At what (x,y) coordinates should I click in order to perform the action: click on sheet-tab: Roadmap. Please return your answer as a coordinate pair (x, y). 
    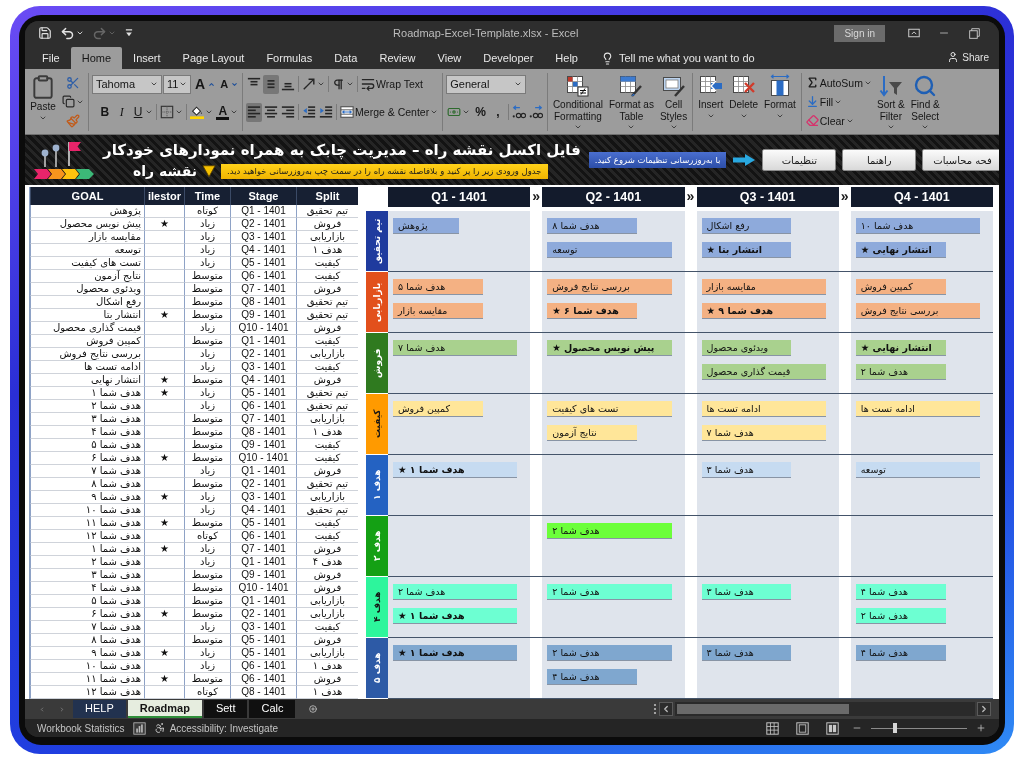
    Looking at the image, I should click on (164, 709).